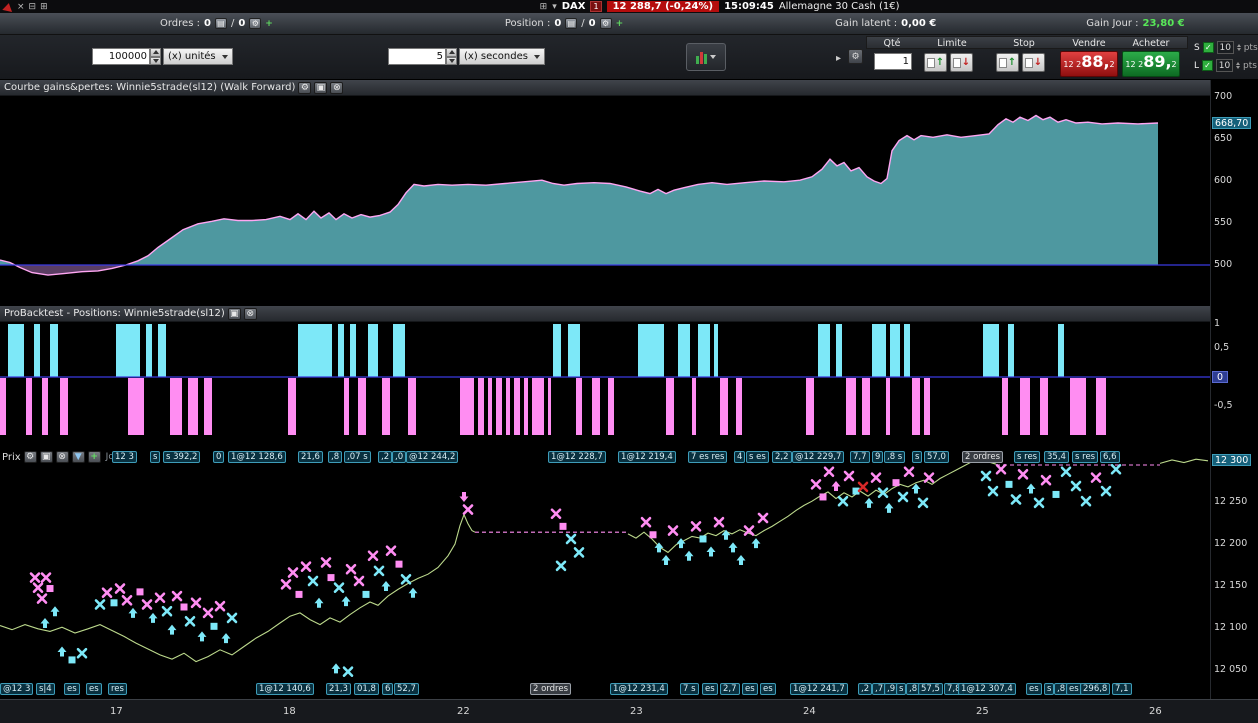 The image size is (1258, 723). I want to click on trade-label-chip: 2,7, so click(730, 689).